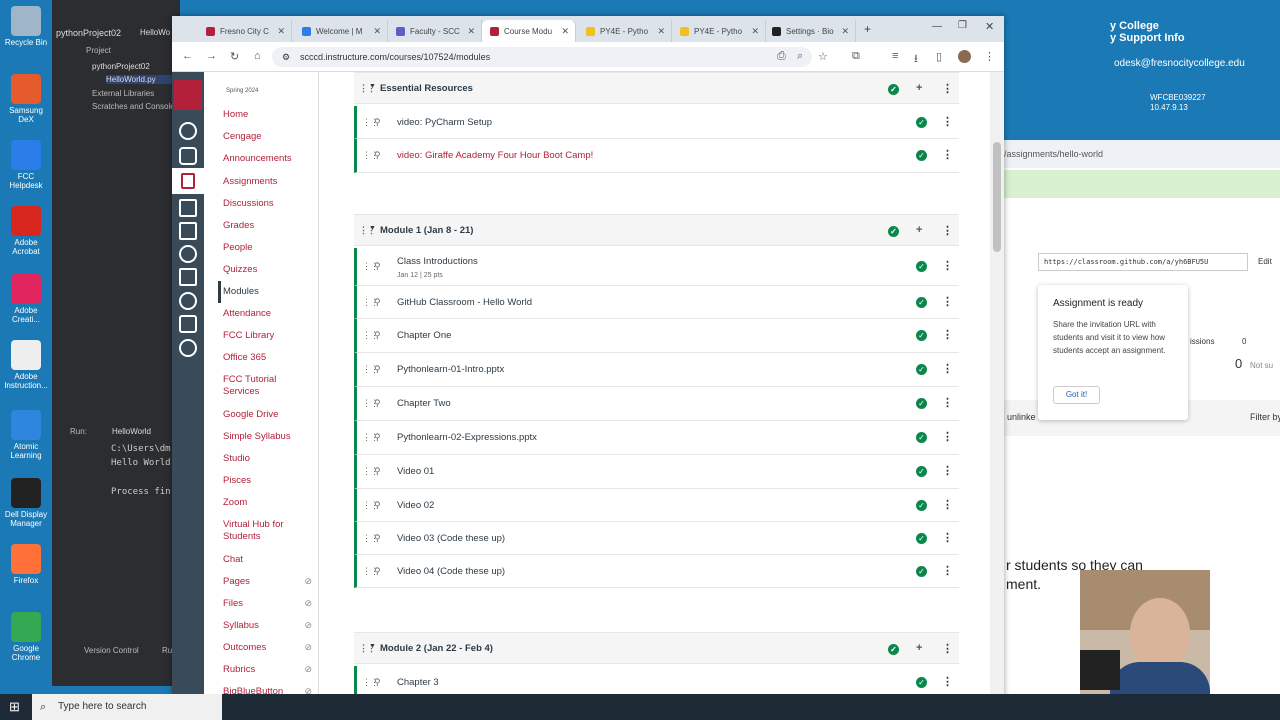  Describe the element at coordinates (656, 505) in the screenshot. I see `module-item: ⋮⋮ ⚲ Video 02 ✓ ⋮` at that location.